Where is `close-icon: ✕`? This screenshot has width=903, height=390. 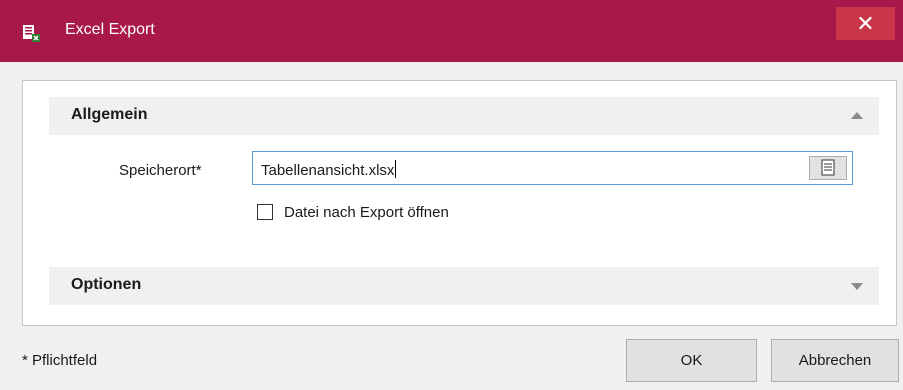 close-icon: ✕ is located at coordinates (865, 23).